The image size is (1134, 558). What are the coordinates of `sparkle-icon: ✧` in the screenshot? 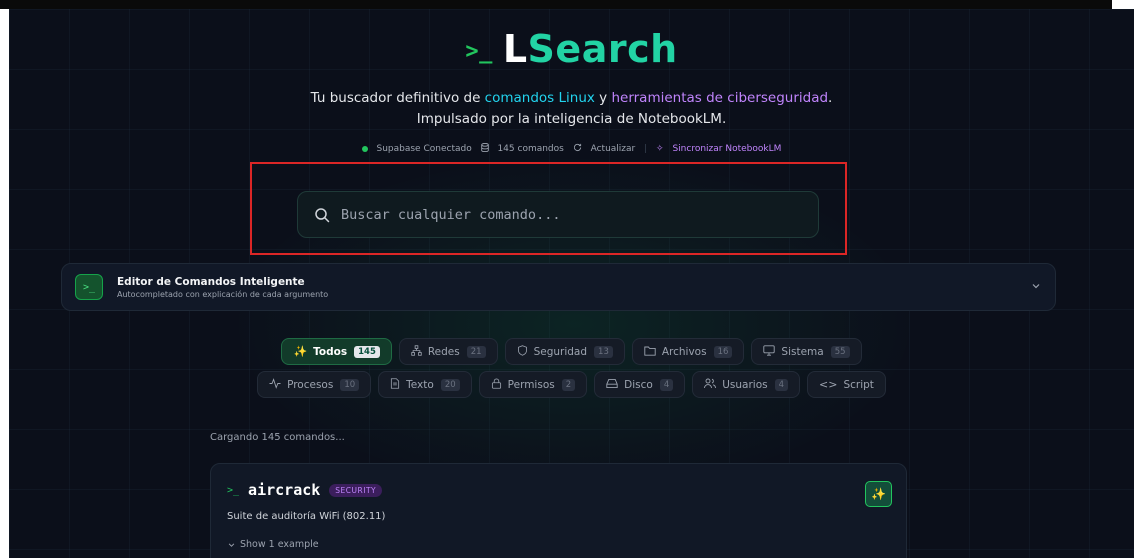 It's located at (660, 149).